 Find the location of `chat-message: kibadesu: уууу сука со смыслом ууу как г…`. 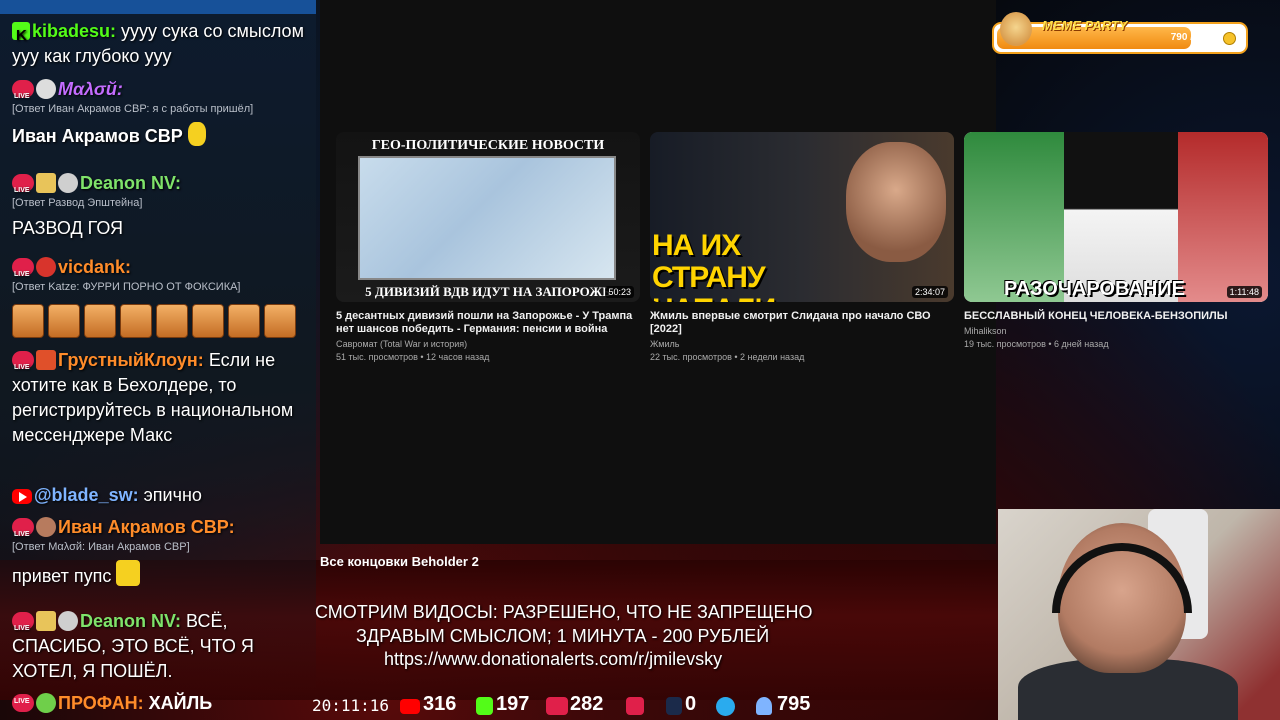

chat-message: kibadesu: уууу сука со смыслом ууу как г… is located at coordinates (162, 44).